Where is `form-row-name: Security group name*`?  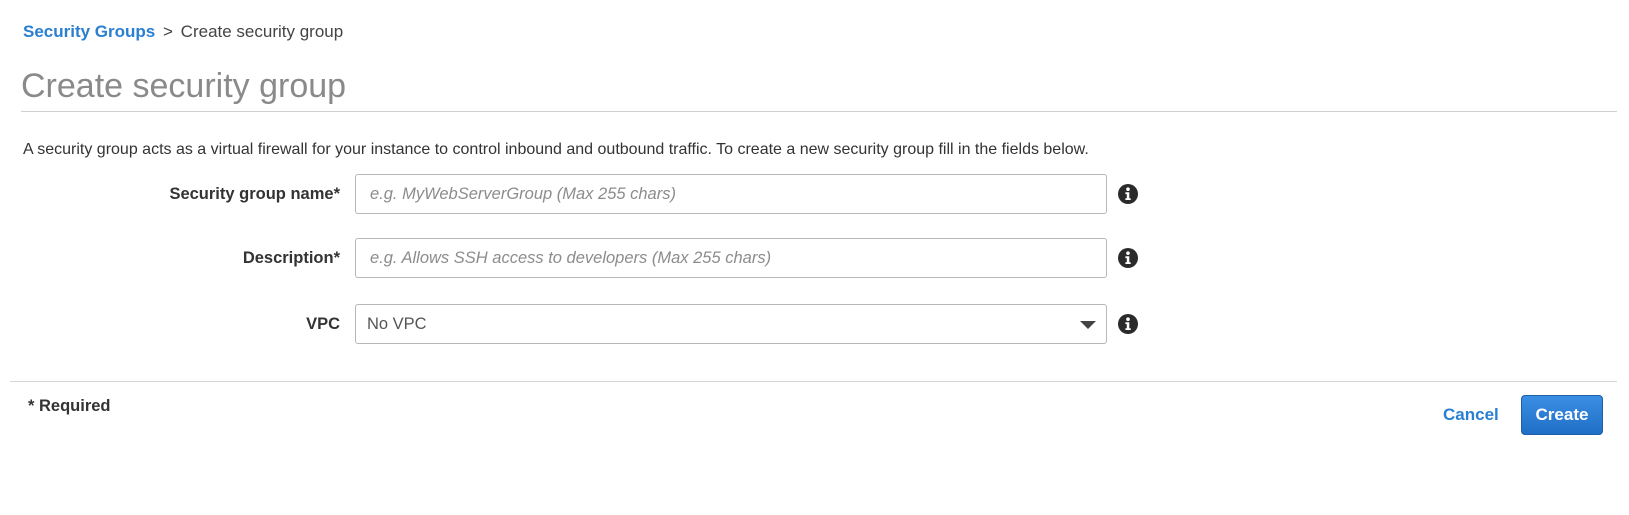
form-row-name: Security group name* is located at coordinates (814, 194).